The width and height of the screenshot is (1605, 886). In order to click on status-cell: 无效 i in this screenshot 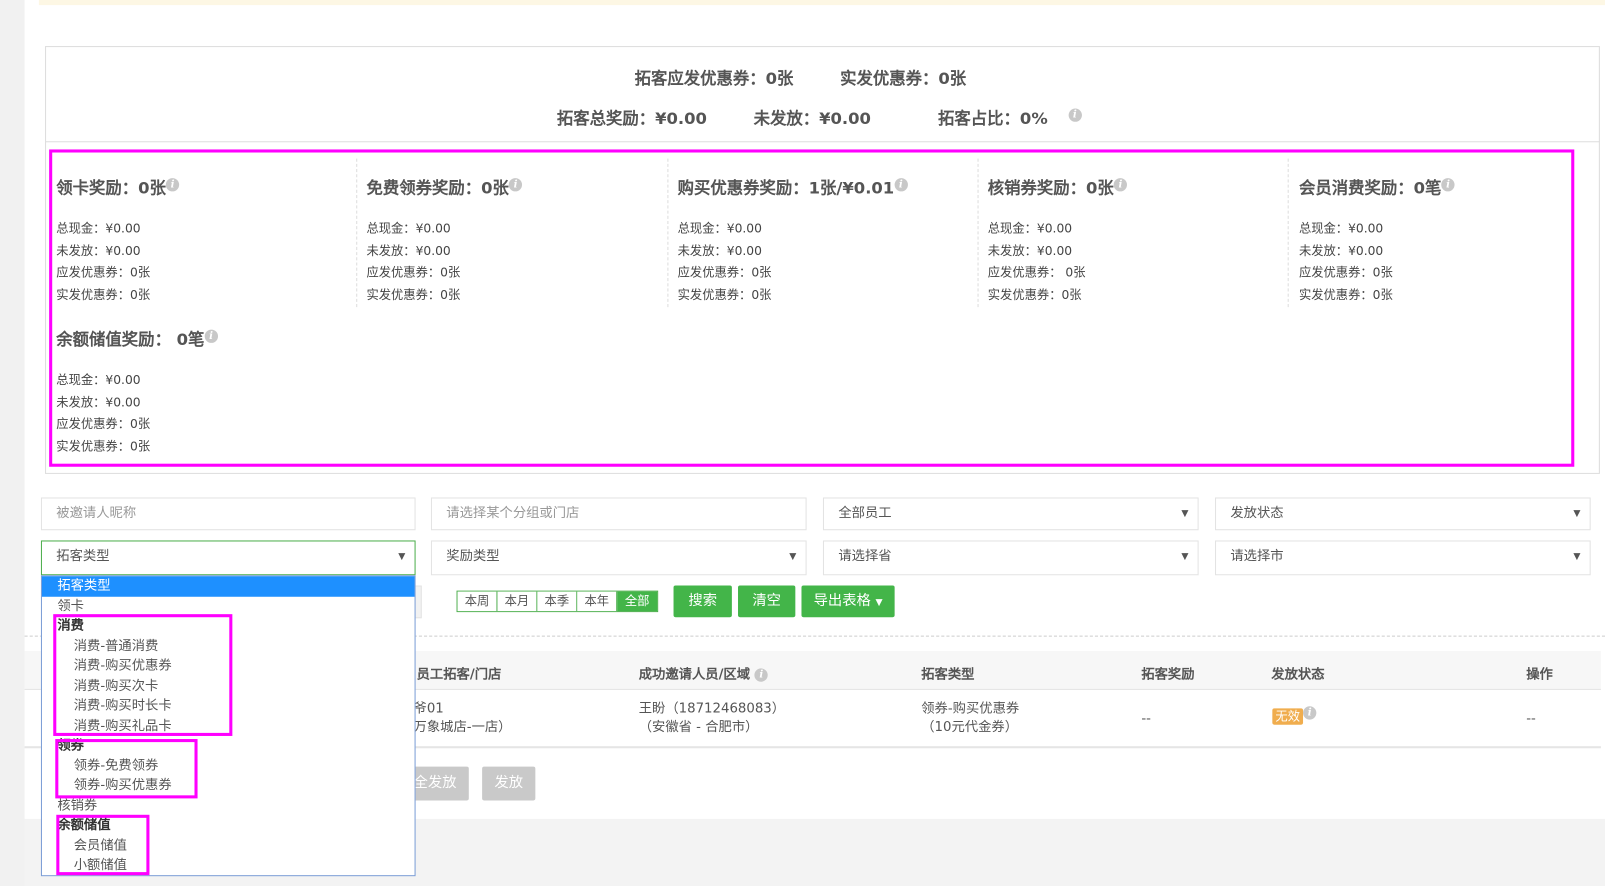, I will do `click(1294, 716)`.